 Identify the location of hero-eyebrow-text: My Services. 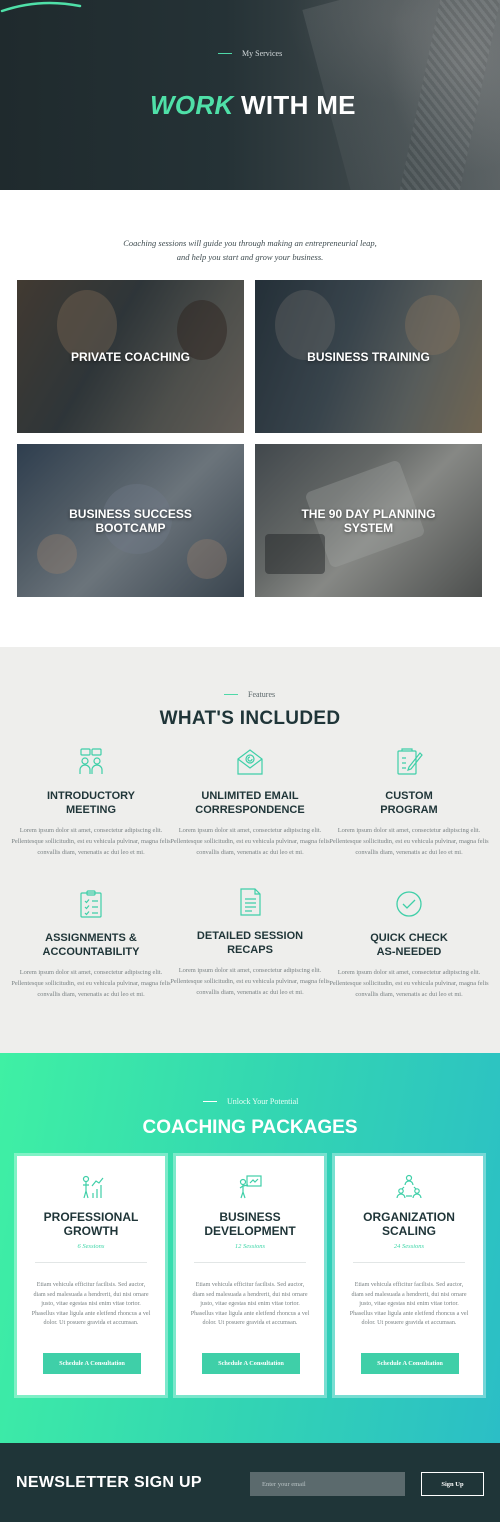
(262, 53).